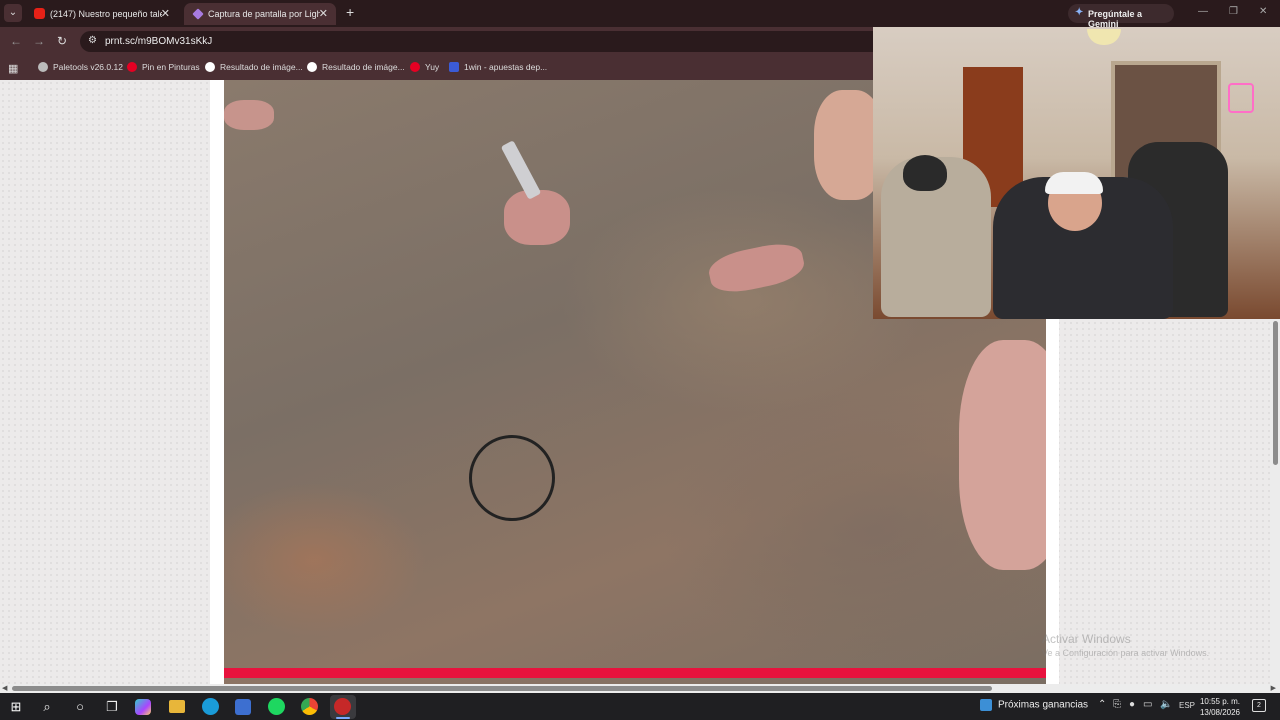 This screenshot has height=720, width=1280. I want to click on streamer-left-cap, so click(925, 173).